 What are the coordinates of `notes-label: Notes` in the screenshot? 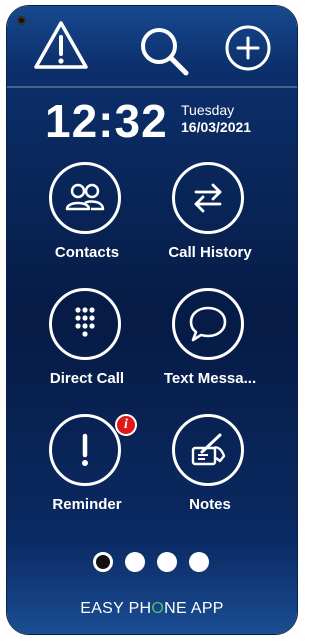 It's located at (210, 504).